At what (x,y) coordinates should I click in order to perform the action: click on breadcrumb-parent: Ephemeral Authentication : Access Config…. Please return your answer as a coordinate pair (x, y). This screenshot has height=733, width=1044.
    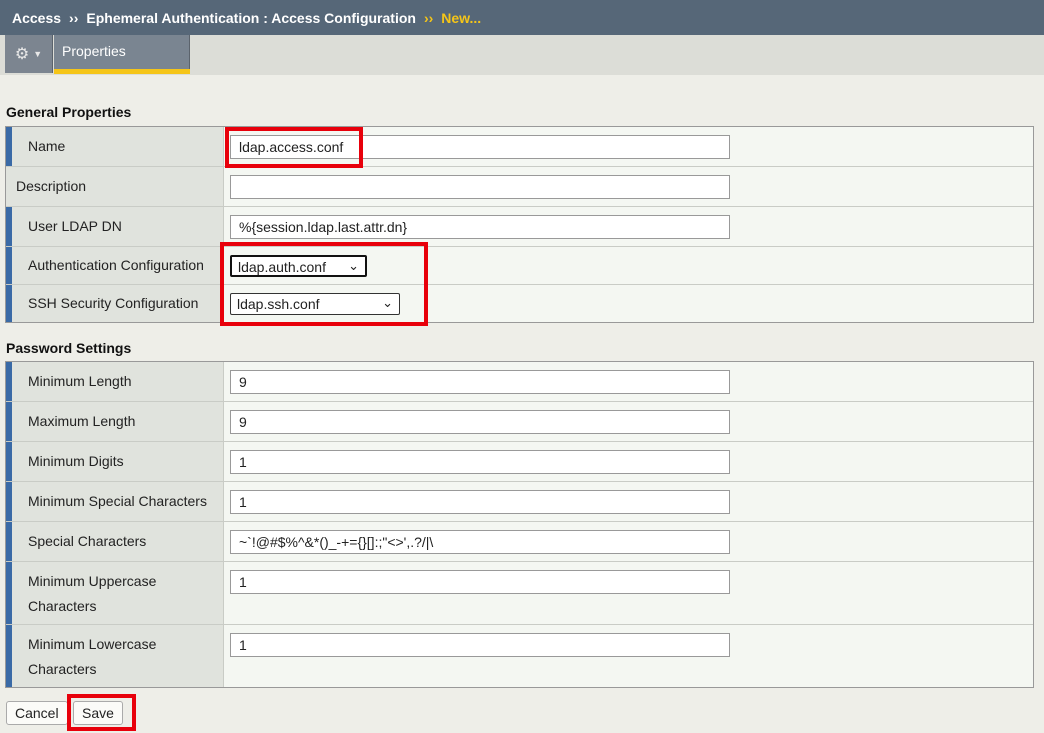
    Looking at the image, I should click on (251, 18).